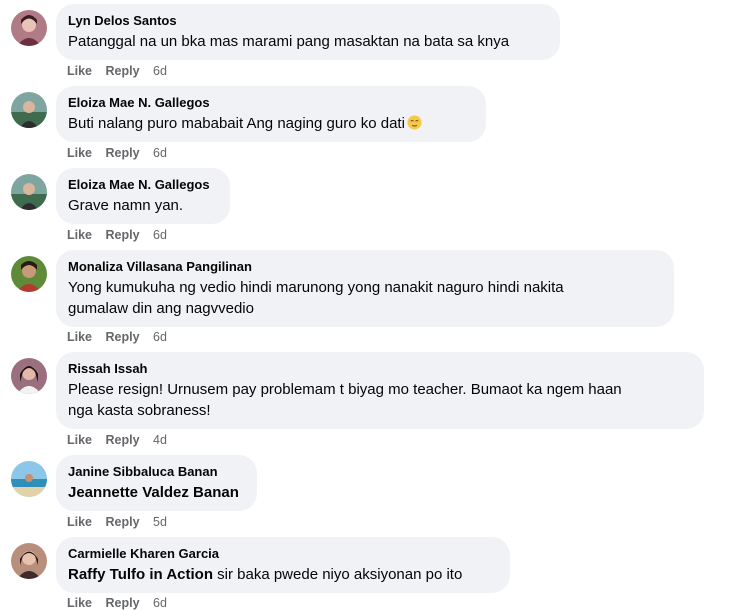  I want to click on comment-actions: Like Reply 4d, so click(117, 440).